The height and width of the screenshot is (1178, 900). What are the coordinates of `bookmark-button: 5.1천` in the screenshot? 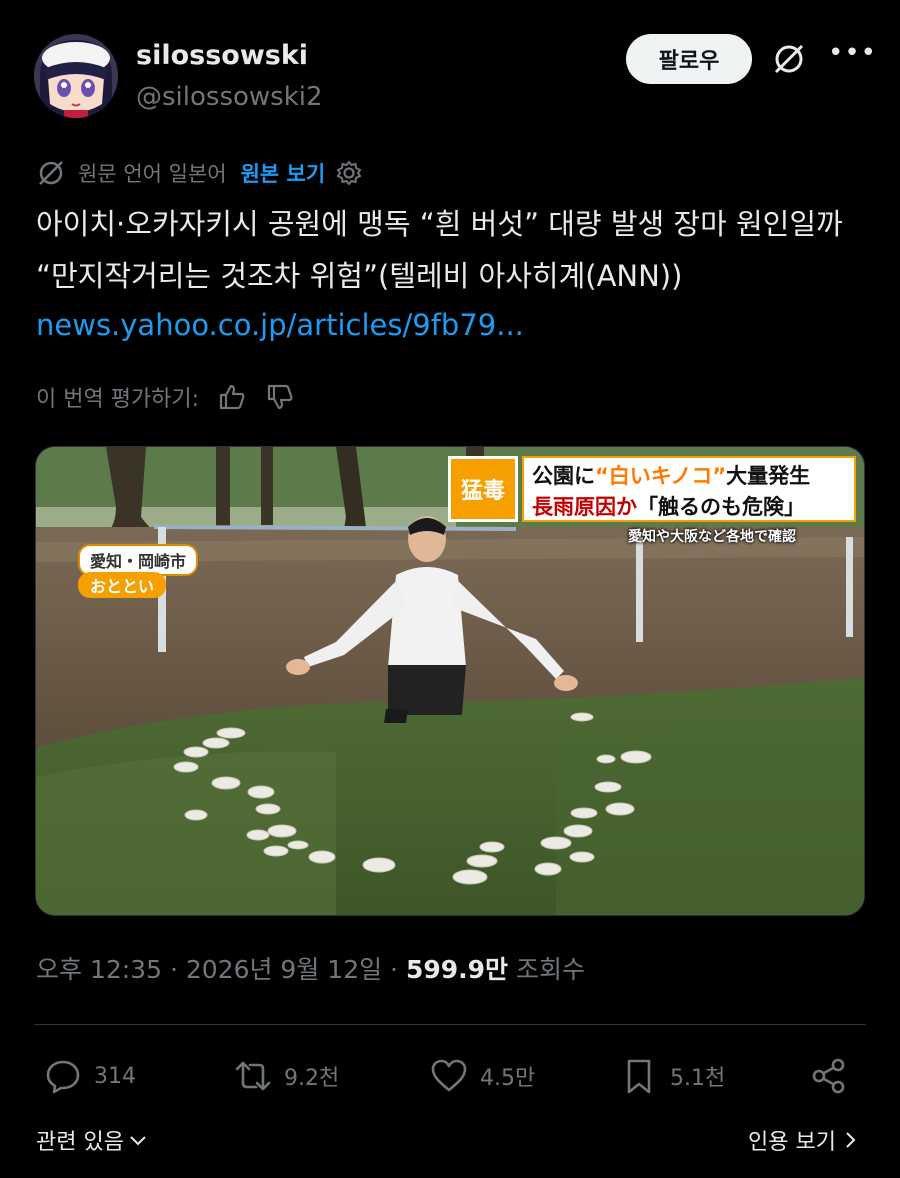 It's located at (672, 1076).